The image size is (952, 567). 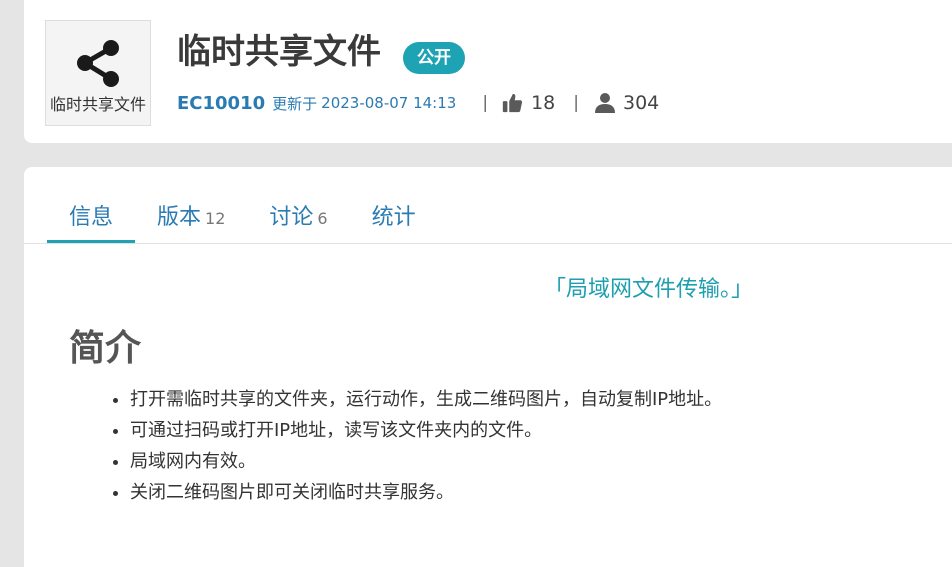 What do you see at coordinates (426, 399) in the screenshot?
I see `list-item: 打开需临时共享的文件夹，运行动作，生成二维码图片，自动复制IP地址。` at bounding box center [426, 399].